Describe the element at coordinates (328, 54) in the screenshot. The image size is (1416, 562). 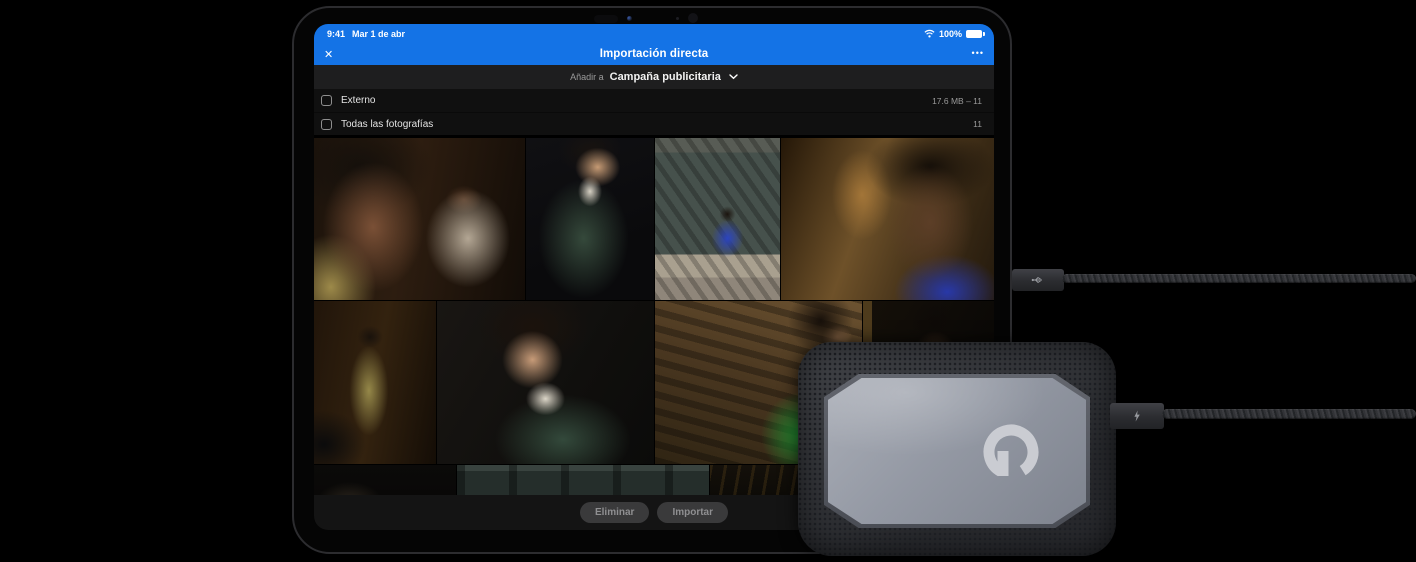
I see `close-button: ✕` at that location.